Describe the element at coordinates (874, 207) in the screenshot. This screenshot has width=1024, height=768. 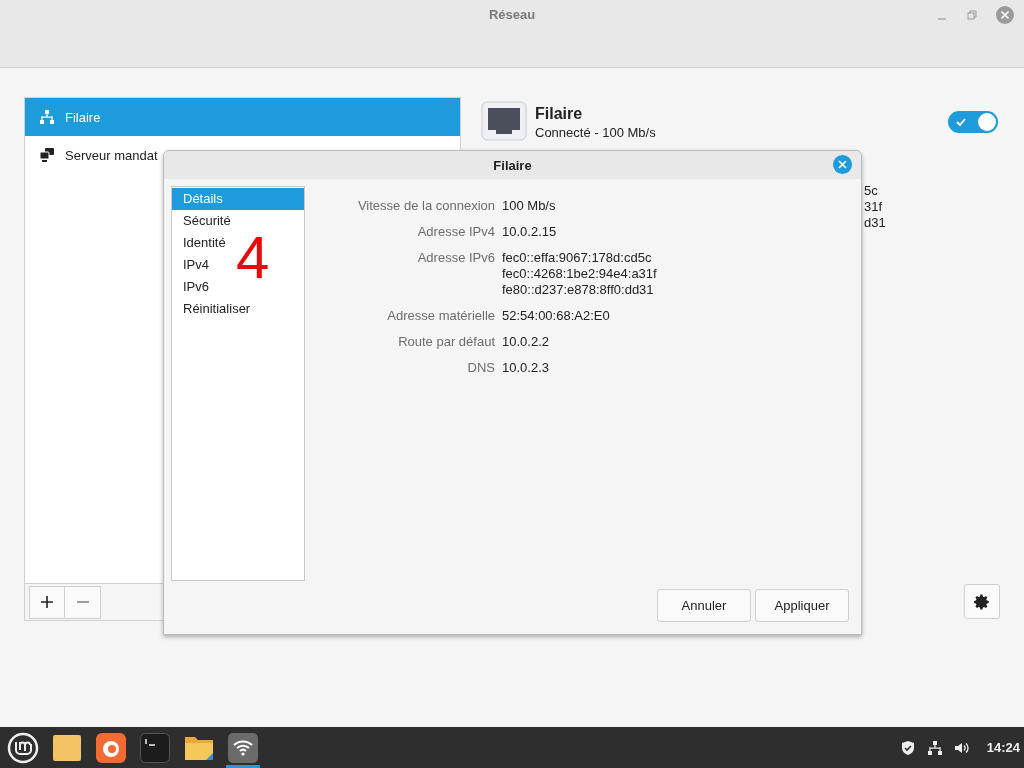
I see `detail-text: 31f` at that location.